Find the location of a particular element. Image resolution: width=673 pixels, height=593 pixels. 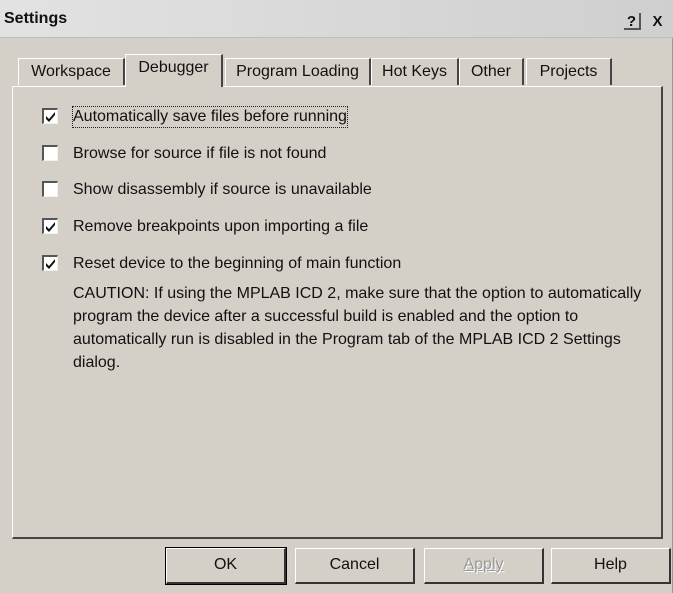

reset-device-checkbox is located at coordinates (50, 263).